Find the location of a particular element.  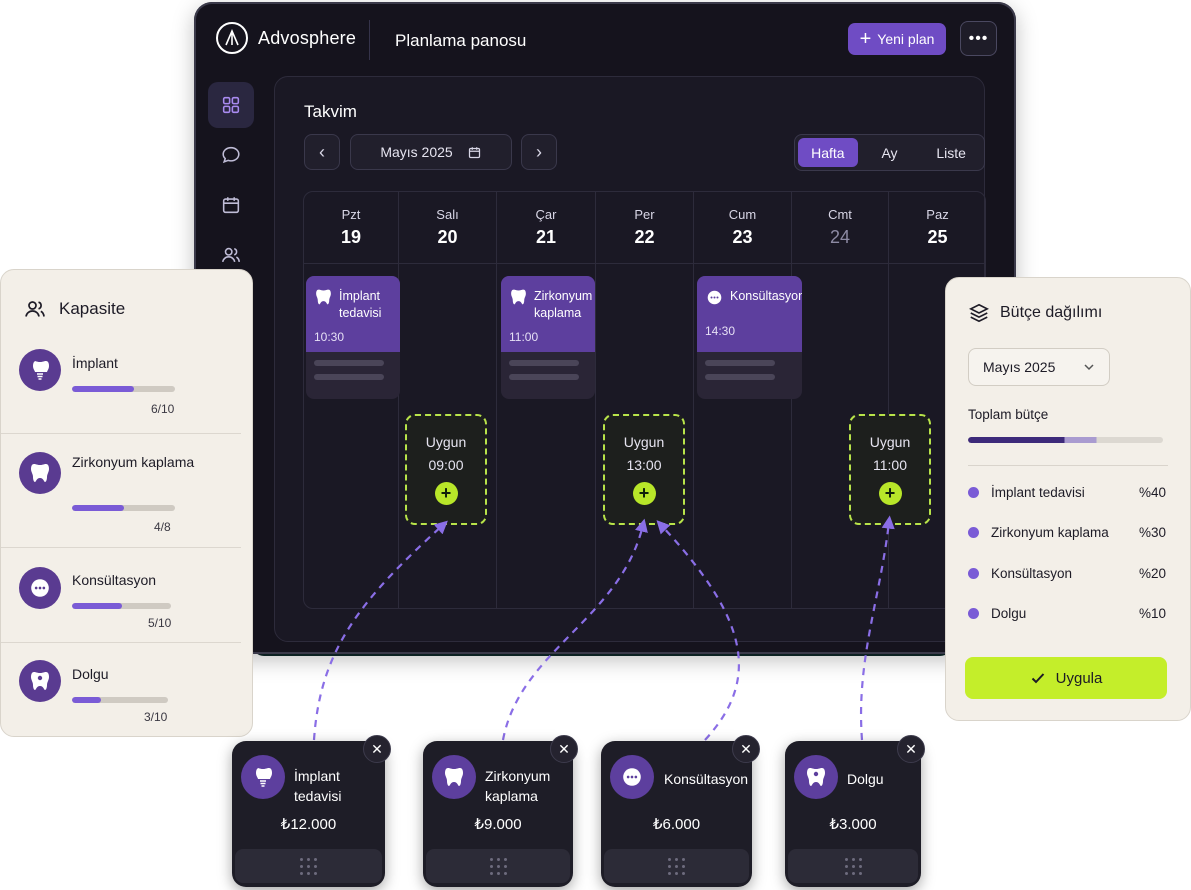

chevron-left-icon: ‹ is located at coordinates (322, 151).